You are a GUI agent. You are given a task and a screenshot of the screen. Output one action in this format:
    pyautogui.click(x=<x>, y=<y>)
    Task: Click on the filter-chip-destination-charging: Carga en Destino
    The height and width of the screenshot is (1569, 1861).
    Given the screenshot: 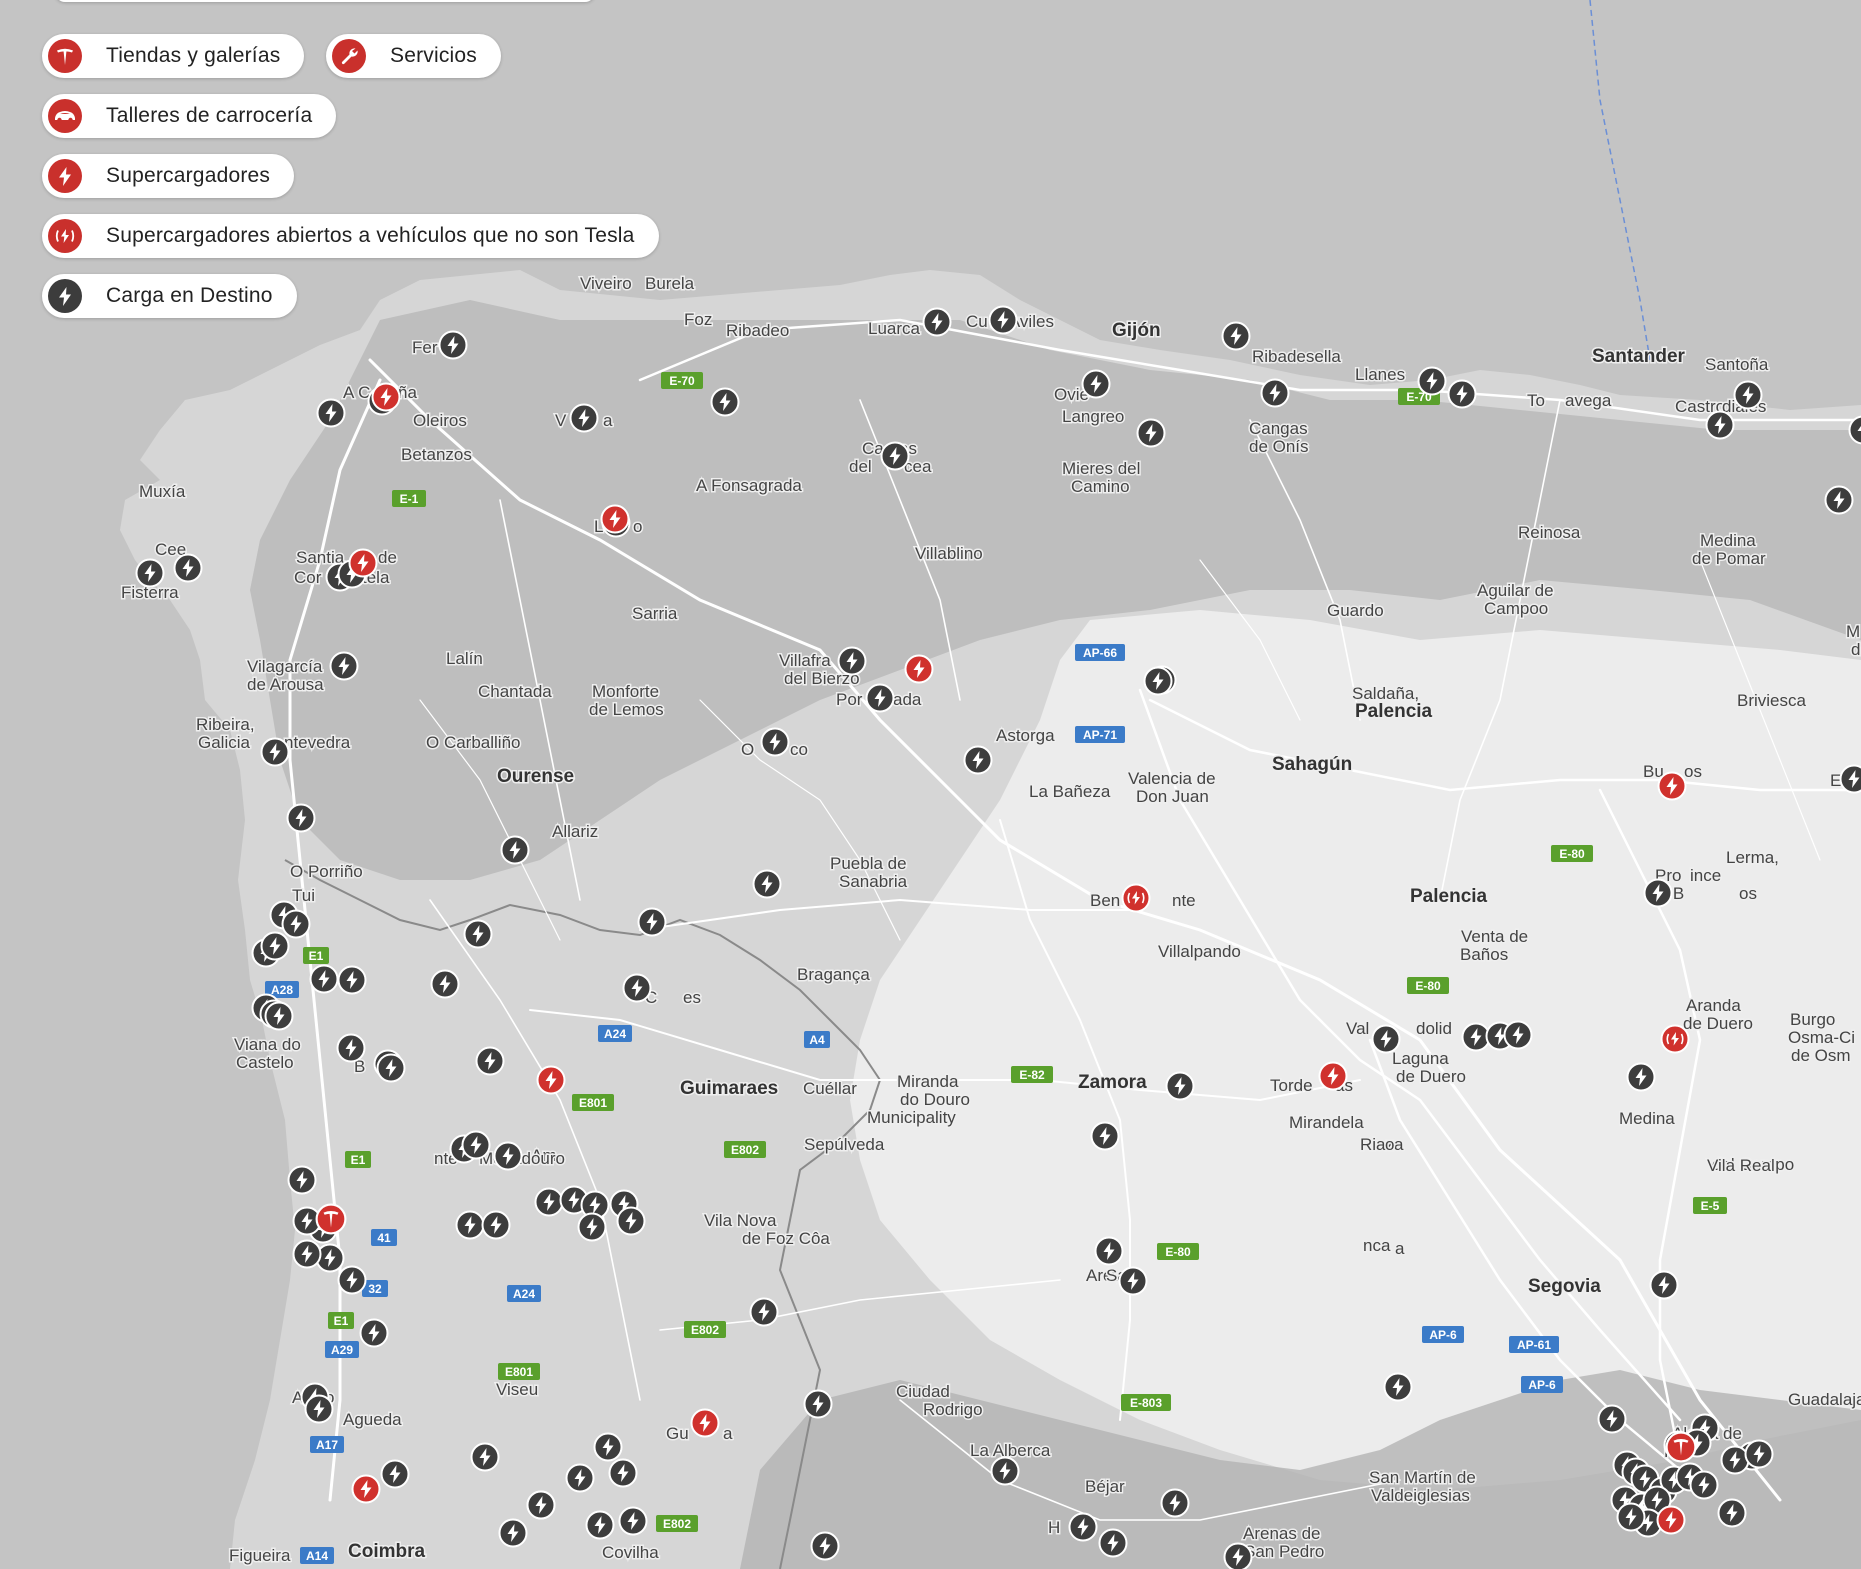 What is the action you would take?
    pyautogui.click(x=169, y=296)
    